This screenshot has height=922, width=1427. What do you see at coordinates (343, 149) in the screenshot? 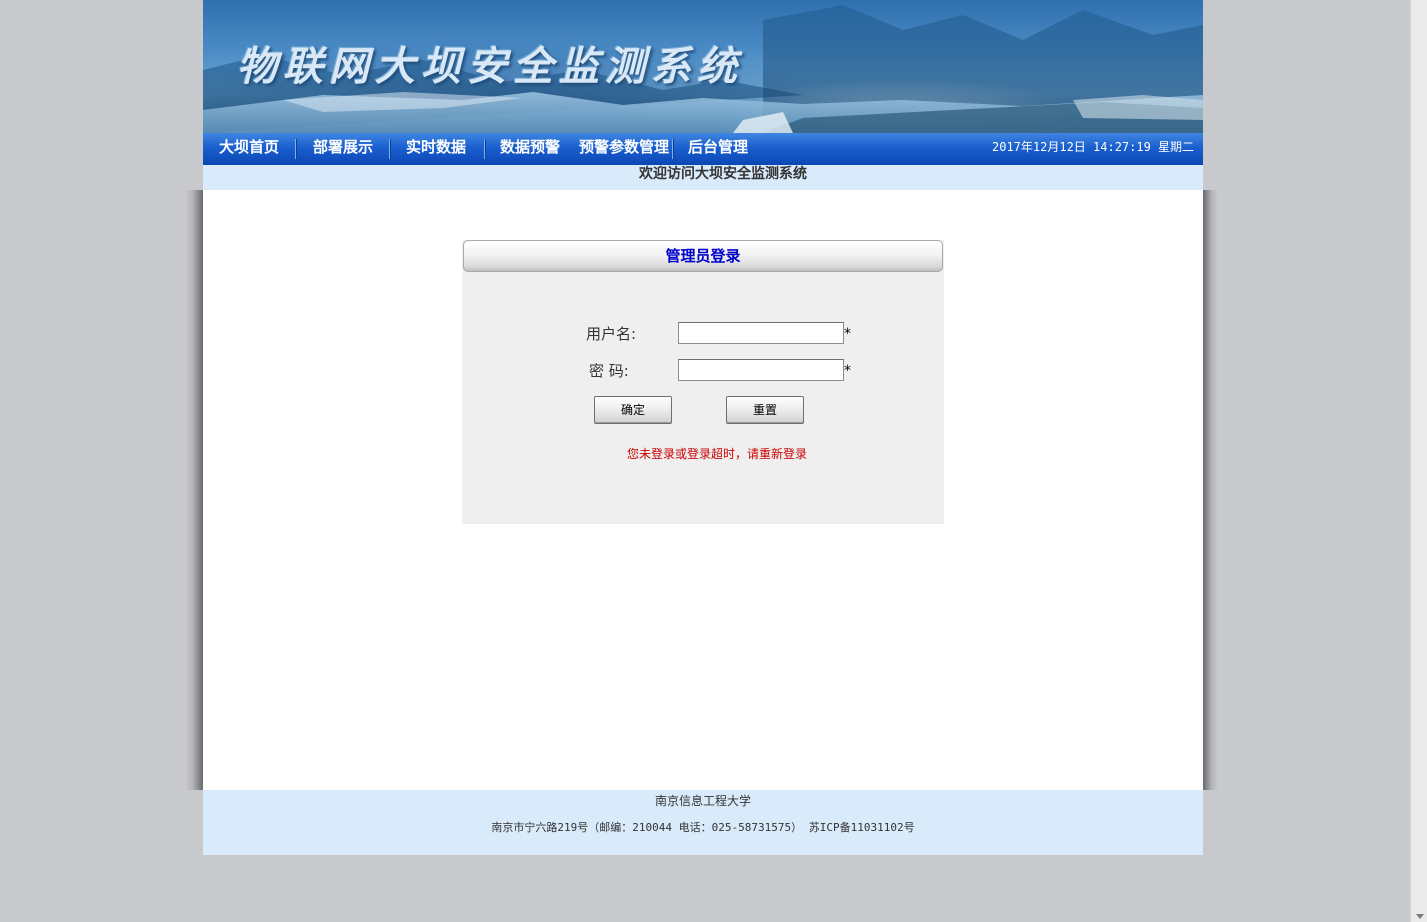
I see `nav-item-deployment: 部署展示` at bounding box center [343, 149].